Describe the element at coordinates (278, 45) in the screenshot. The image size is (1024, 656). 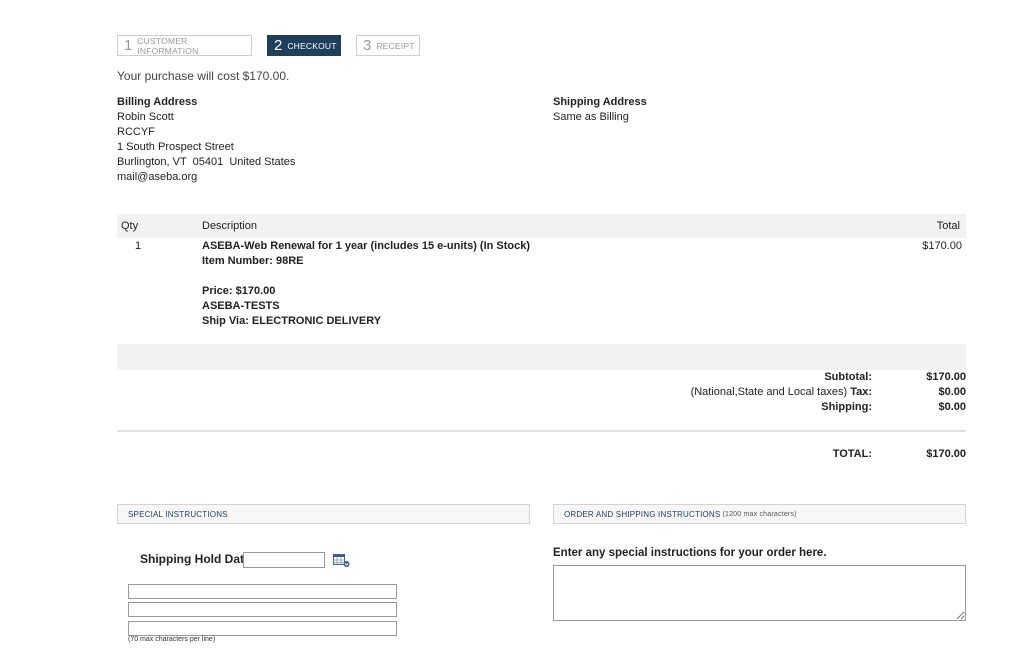
I see `step-number: 2` at that location.